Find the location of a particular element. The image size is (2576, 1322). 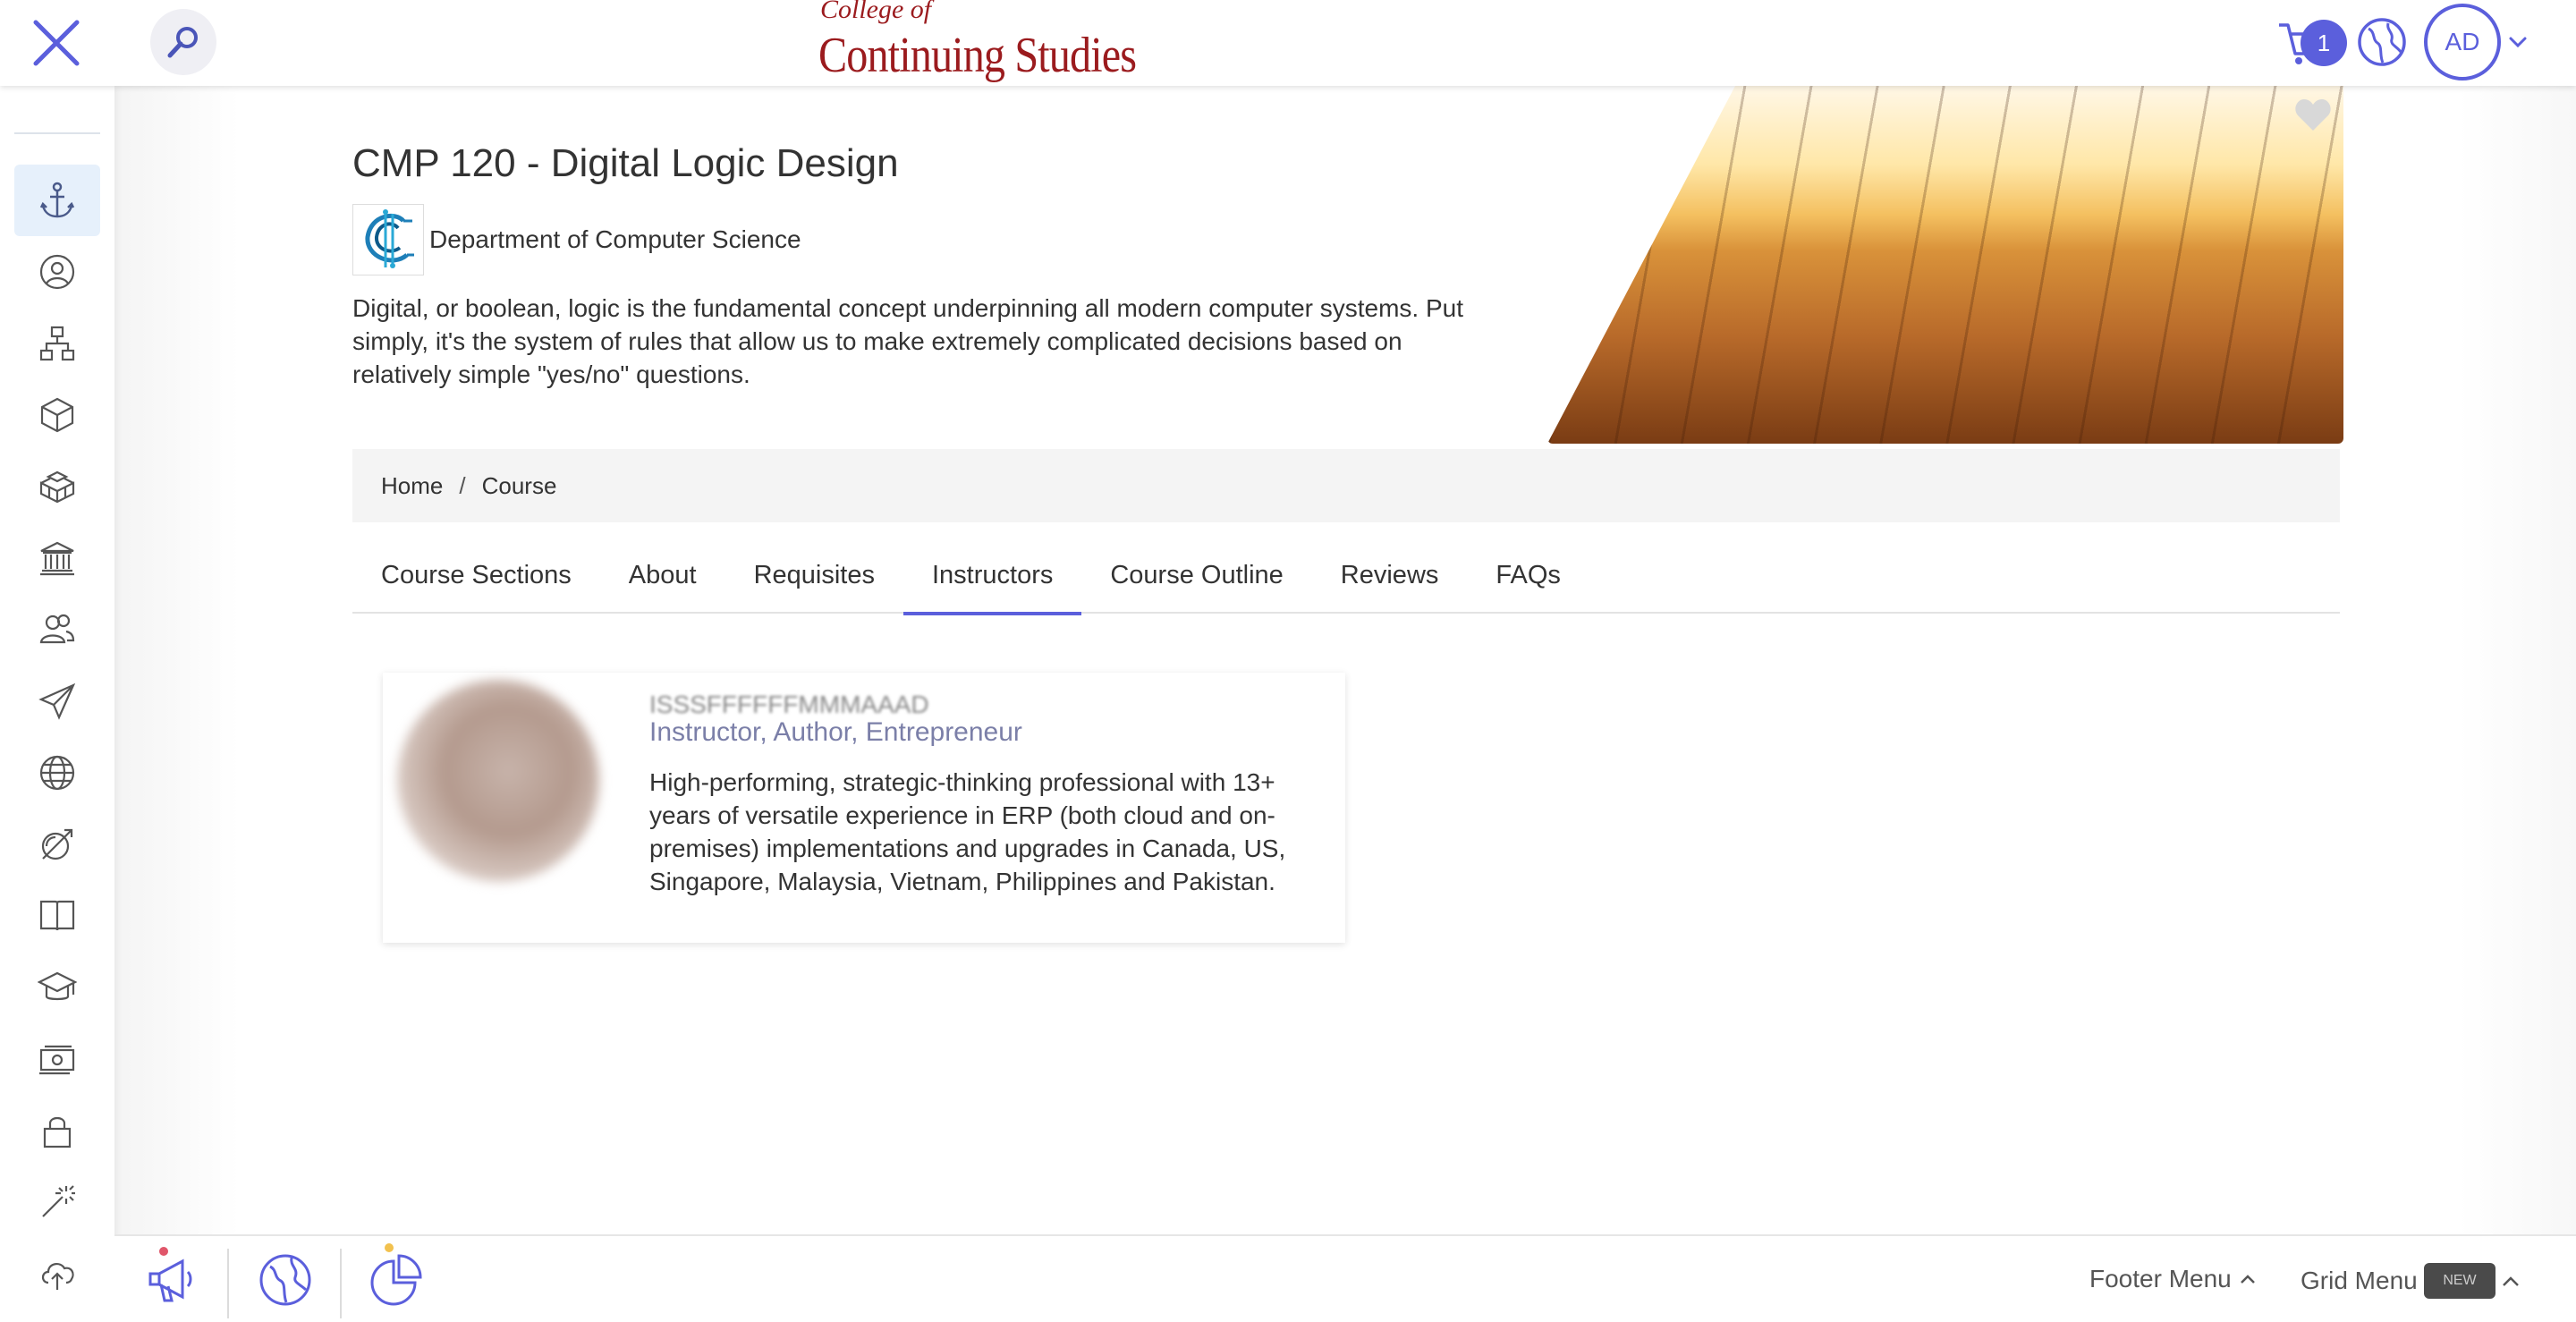

money-icon is located at coordinates (57, 1060).